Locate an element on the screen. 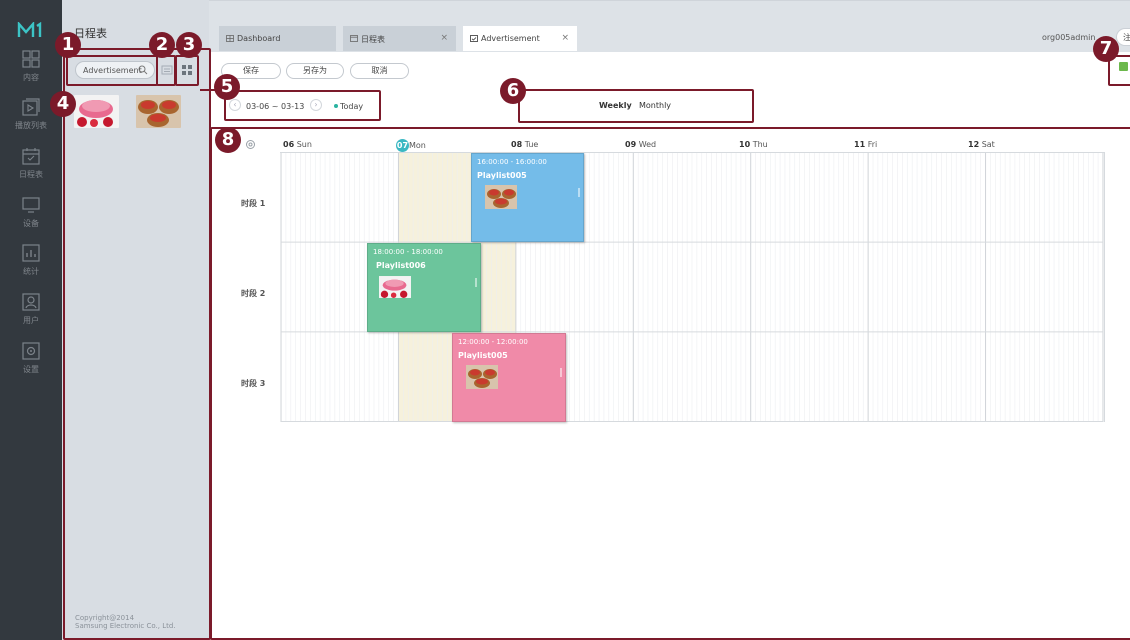 This screenshot has height=640, width=1130. annotation-marker: 1 is located at coordinates (68, 45).